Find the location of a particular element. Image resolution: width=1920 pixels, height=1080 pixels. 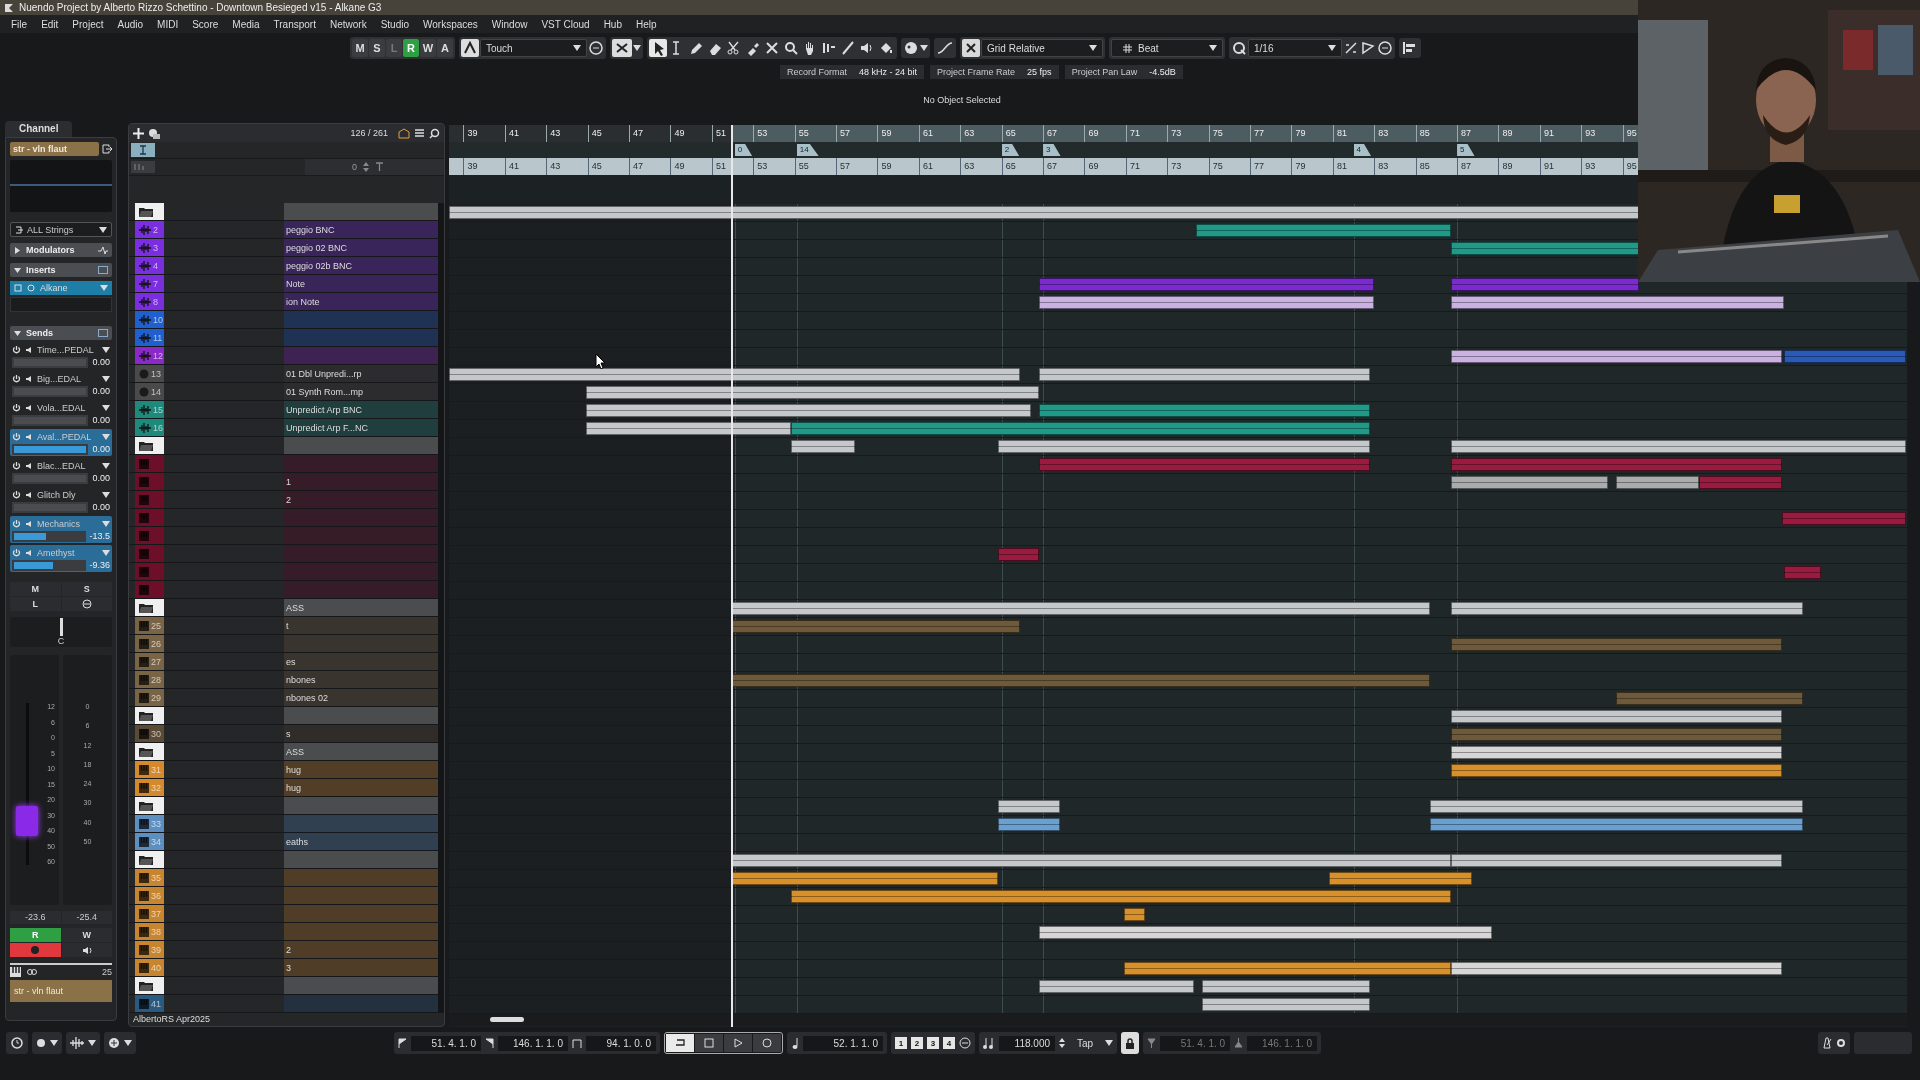

track-header: 28 nbones is located at coordinates (286, 680).